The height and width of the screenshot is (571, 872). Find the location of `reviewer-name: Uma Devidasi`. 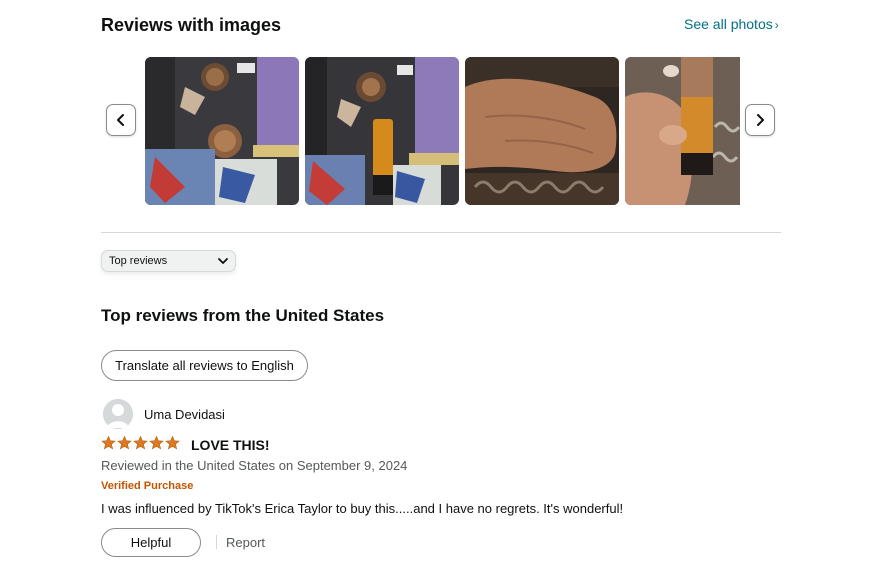

reviewer-name: Uma Devidasi is located at coordinates (184, 414).